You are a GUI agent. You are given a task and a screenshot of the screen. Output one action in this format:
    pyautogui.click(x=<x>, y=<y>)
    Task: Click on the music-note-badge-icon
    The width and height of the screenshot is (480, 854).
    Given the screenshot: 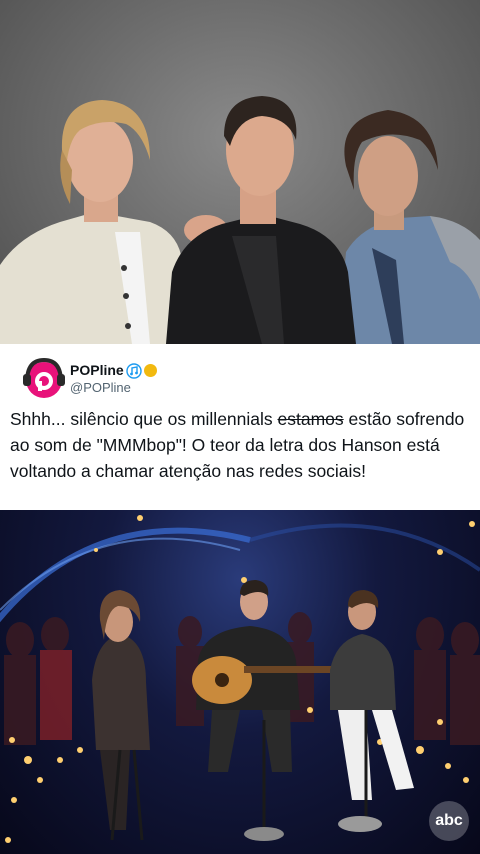 What is the action you would take?
    pyautogui.click(x=134, y=371)
    